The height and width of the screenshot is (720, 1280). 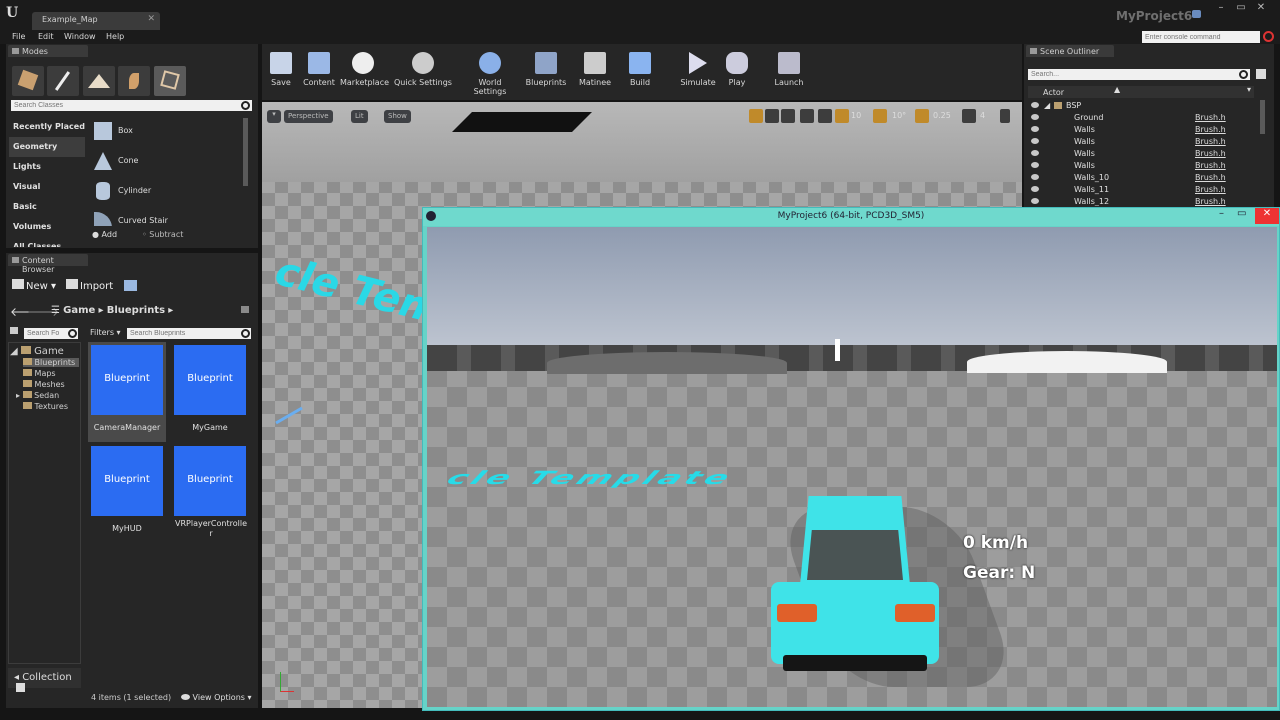 I want to click on place-mode-button, so click(x=28, y=81).